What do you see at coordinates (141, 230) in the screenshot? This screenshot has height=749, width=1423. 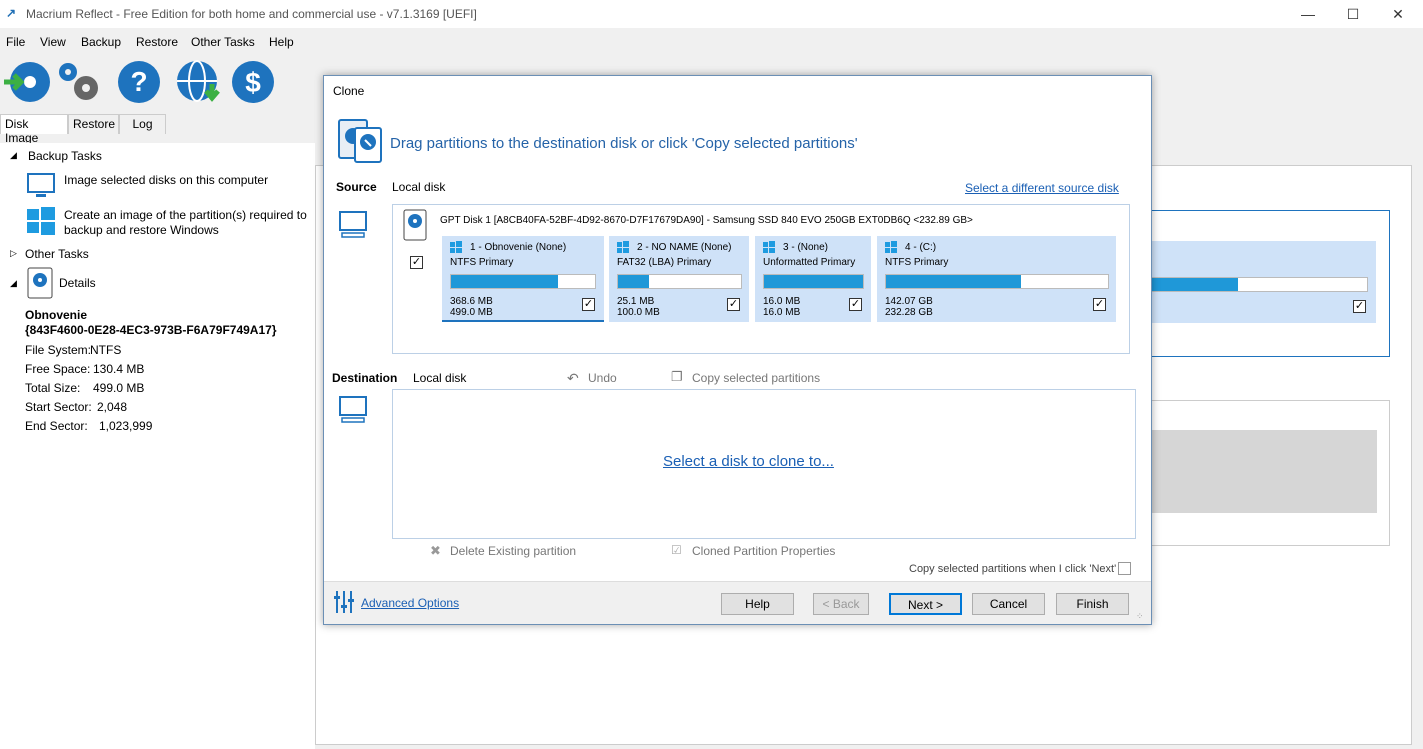 I see `task-image-windows-partitions-line2: backup and restore Windows` at bounding box center [141, 230].